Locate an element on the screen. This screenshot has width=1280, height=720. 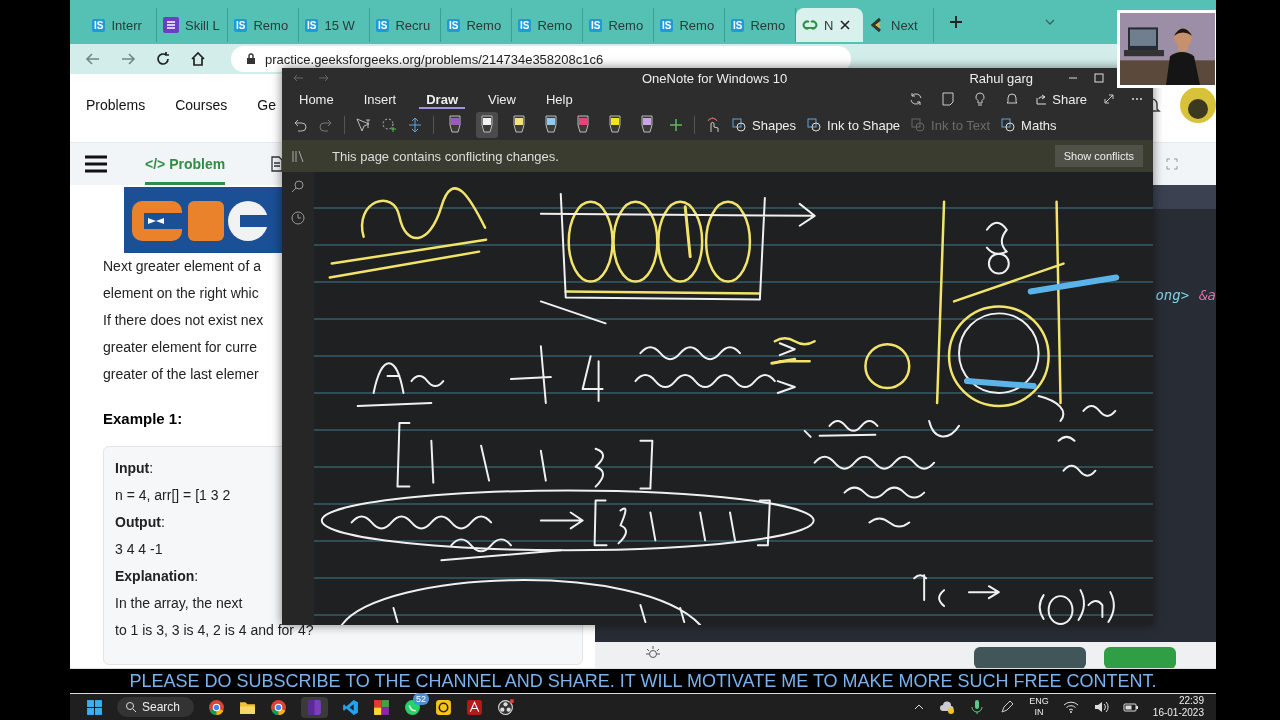
ribbon-button: Maths is located at coordinates (1028, 125).